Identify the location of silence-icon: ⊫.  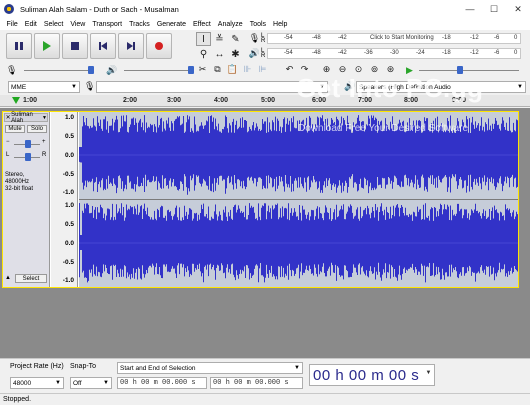
(262, 69).